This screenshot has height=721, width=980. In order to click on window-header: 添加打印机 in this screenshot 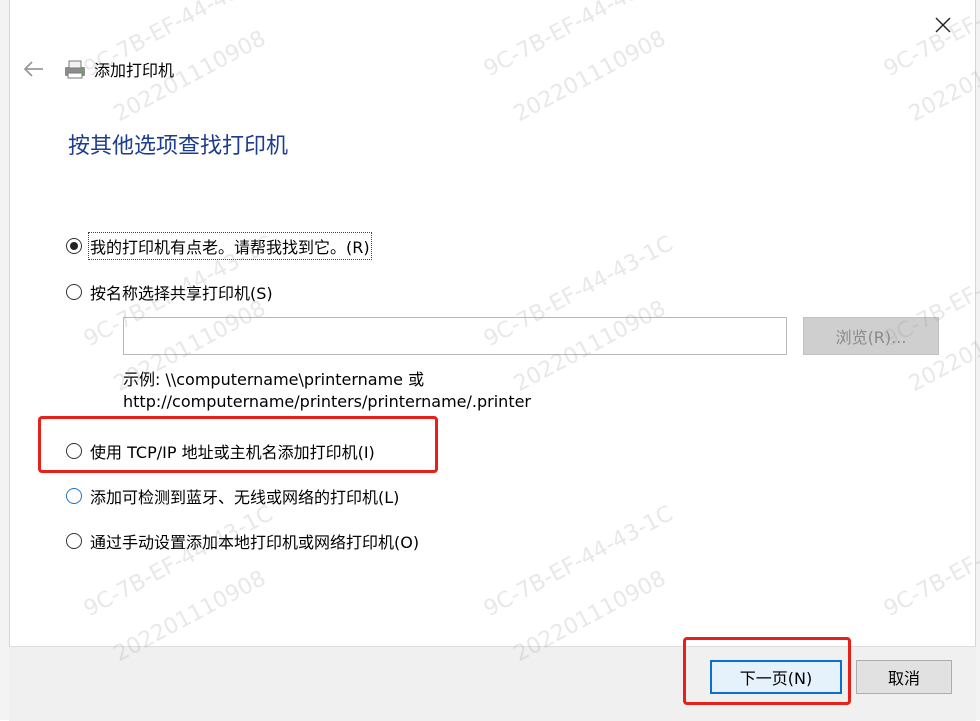, I will do `click(97, 69)`.